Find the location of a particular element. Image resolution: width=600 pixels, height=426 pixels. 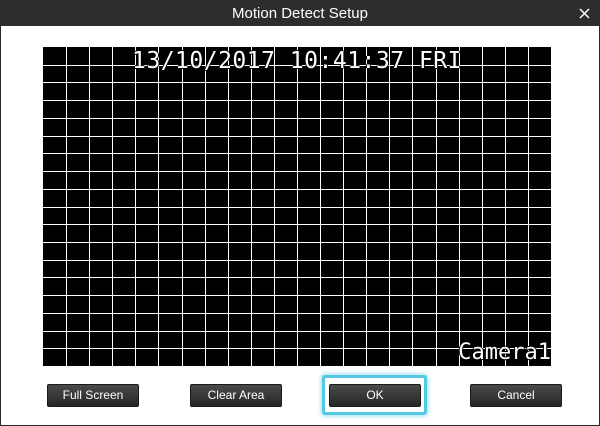

close-button is located at coordinates (584, 13).